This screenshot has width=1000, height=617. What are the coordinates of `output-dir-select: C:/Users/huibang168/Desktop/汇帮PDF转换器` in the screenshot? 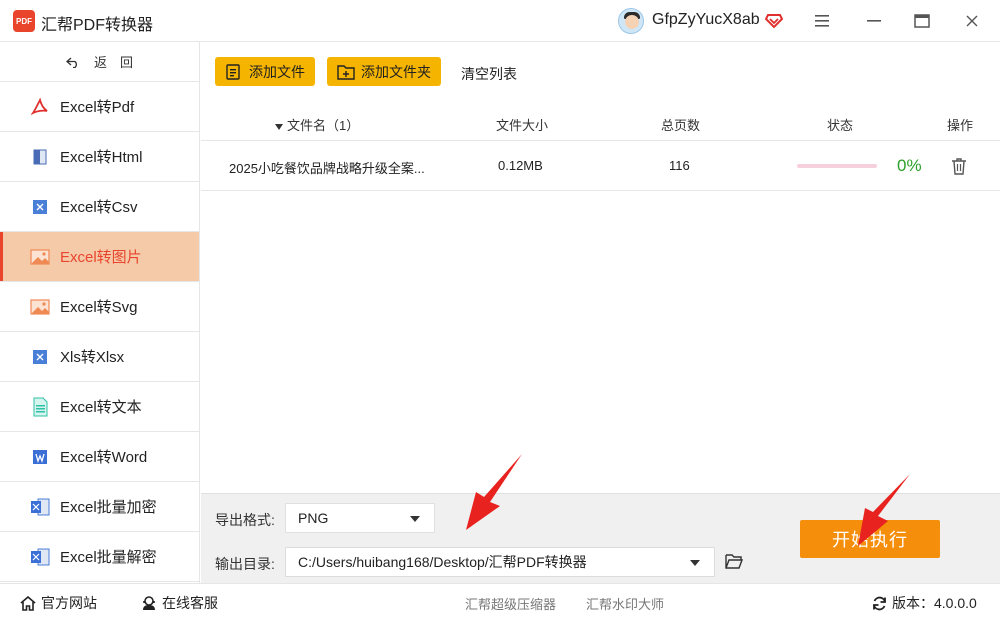 It's located at (500, 562).